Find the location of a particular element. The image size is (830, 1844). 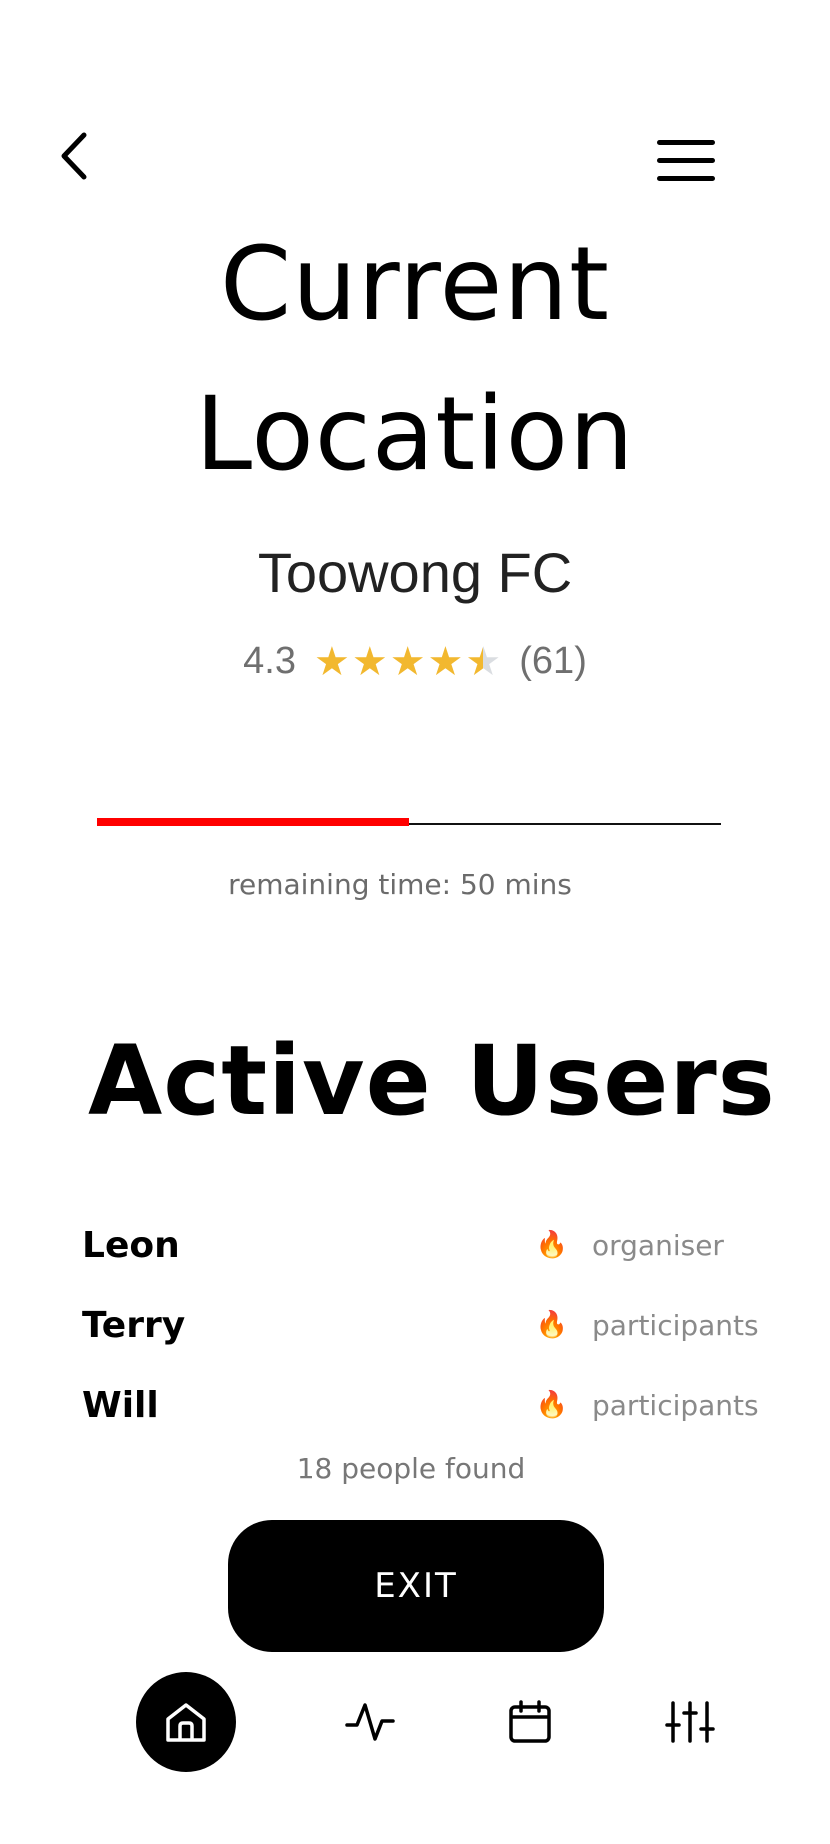

user-name: Leon is located at coordinates (131, 1245).